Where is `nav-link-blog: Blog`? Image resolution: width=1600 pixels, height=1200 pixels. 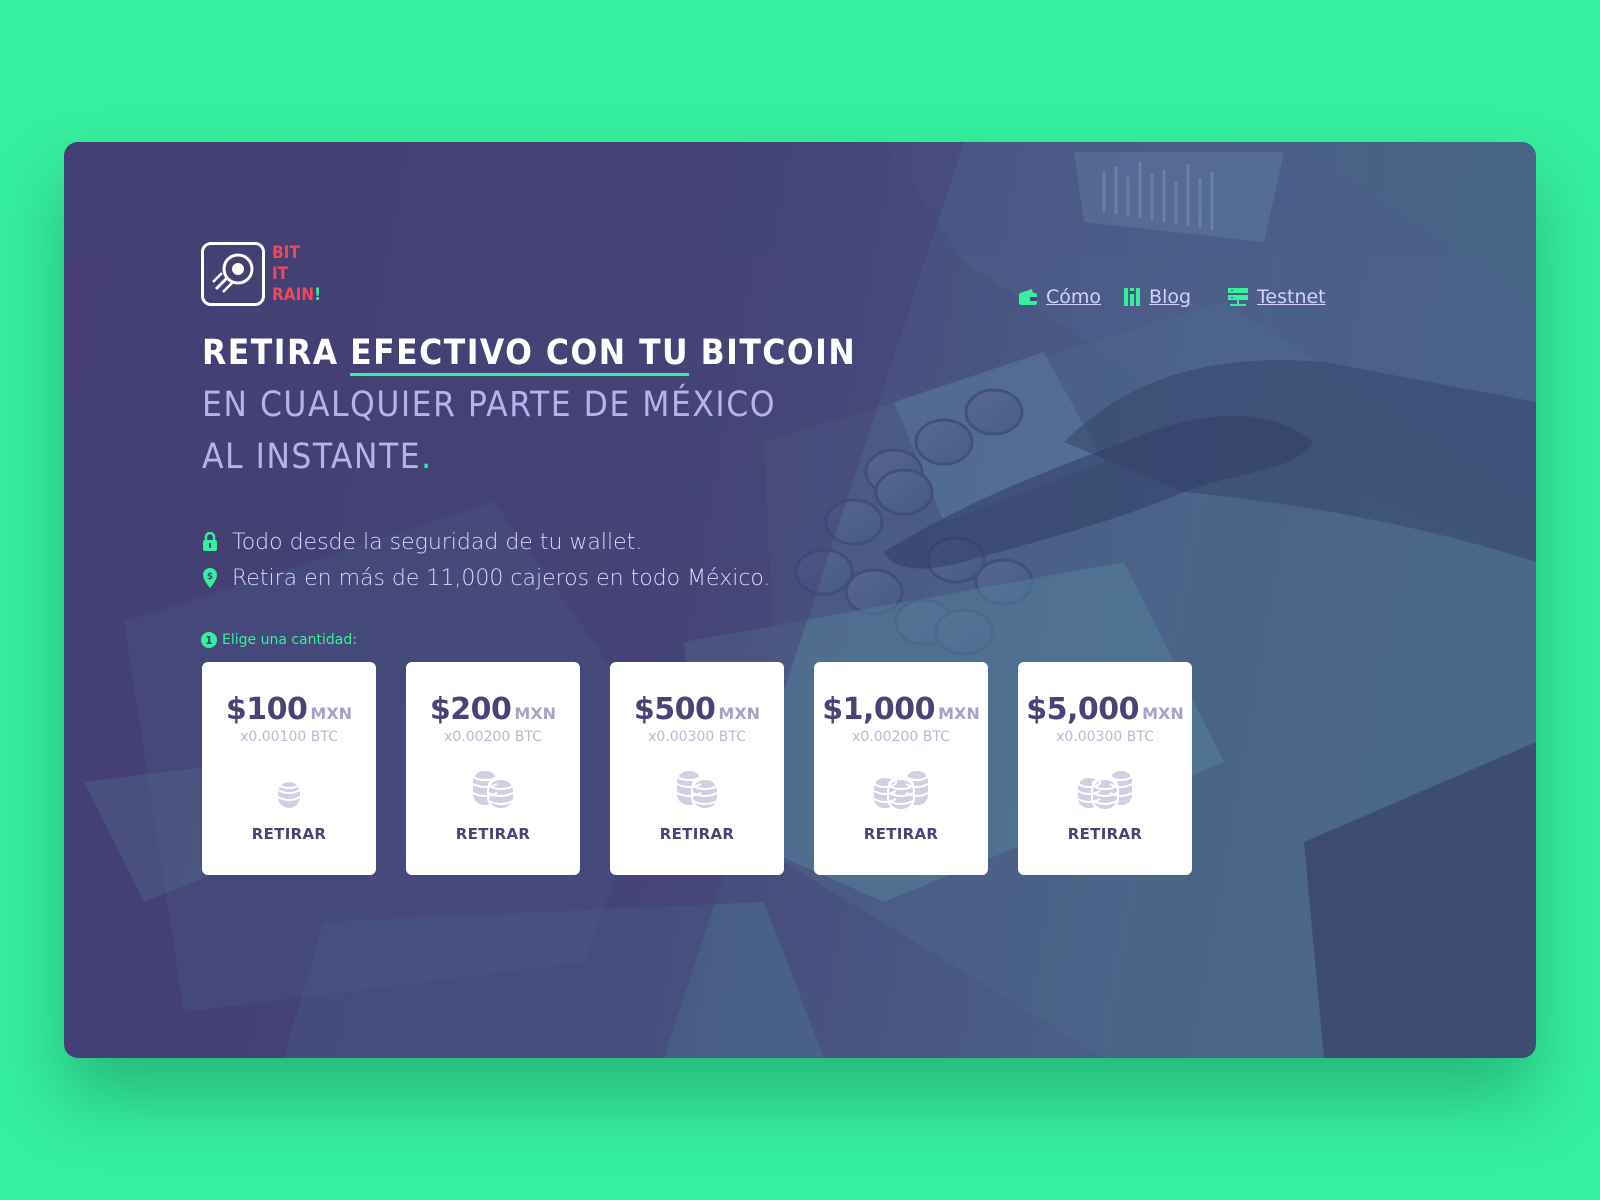
nav-link-blog: Blog is located at coordinates (1157, 297).